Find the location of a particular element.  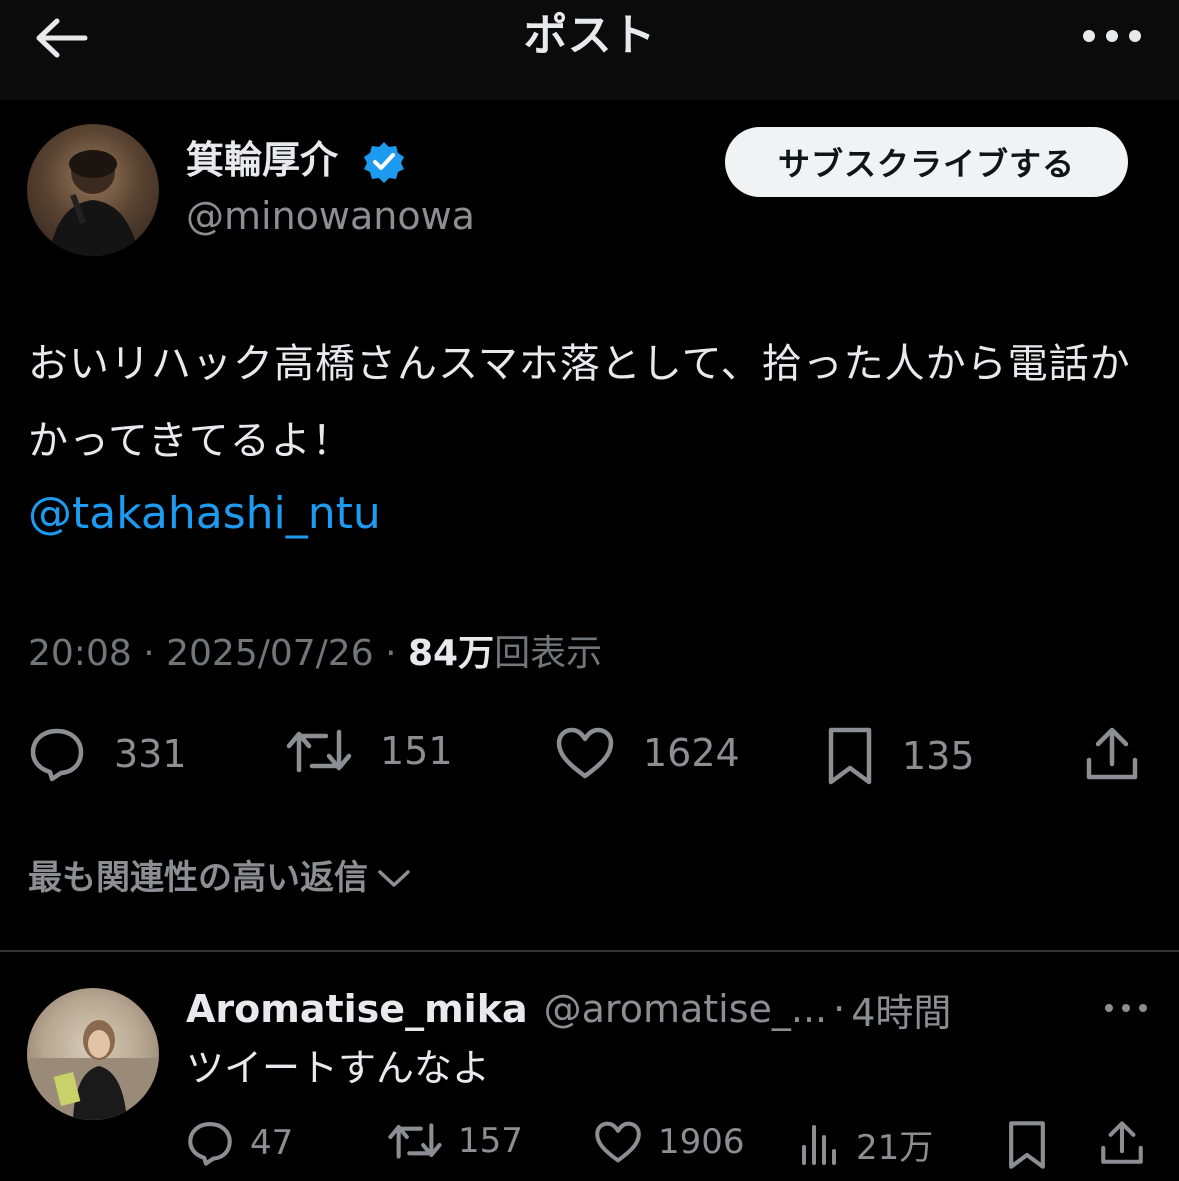

back-button is located at coordinates (61, 38).